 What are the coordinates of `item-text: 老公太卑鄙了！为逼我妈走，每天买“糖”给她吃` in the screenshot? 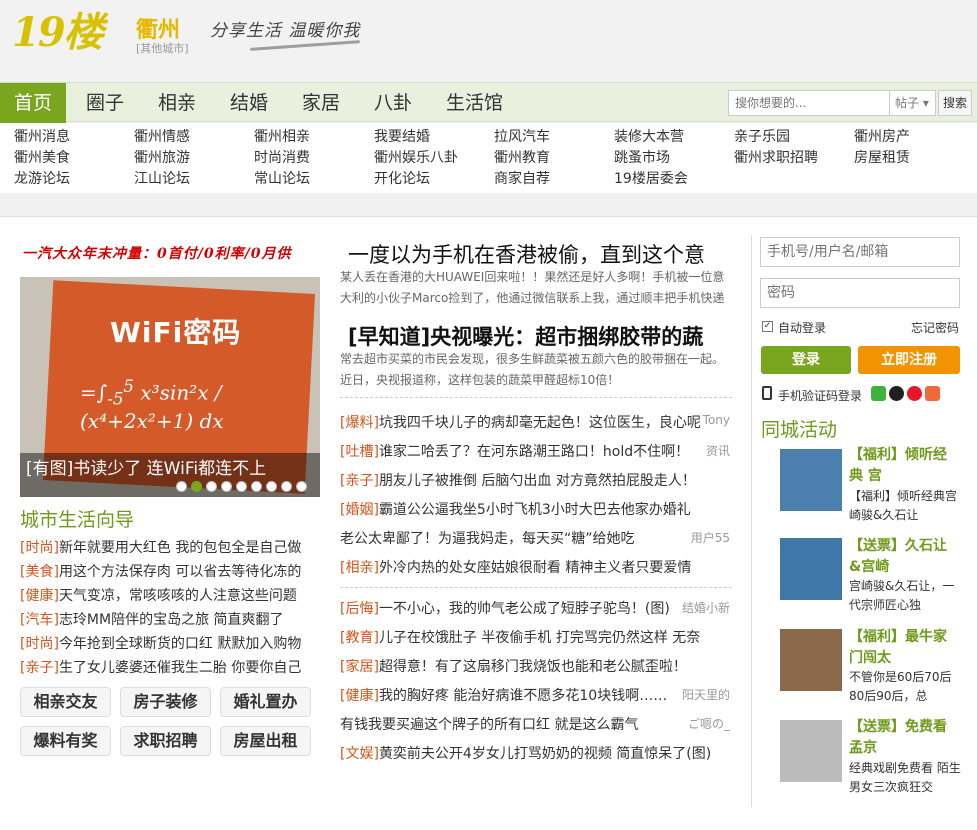 It's located at (487, 539).